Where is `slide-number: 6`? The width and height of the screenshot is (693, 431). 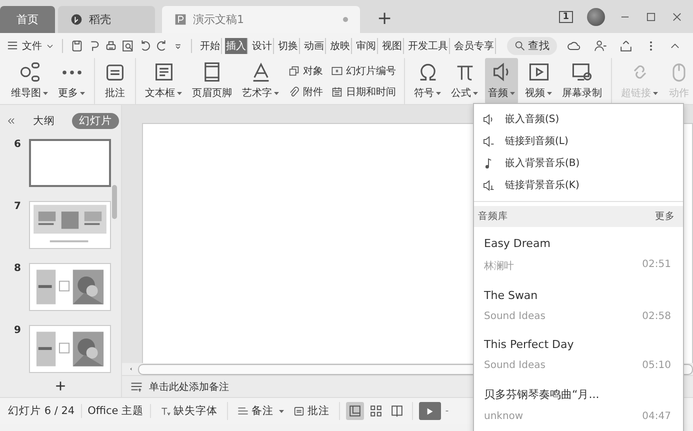
slide-number: 6 is located at coordinates (18, 145).